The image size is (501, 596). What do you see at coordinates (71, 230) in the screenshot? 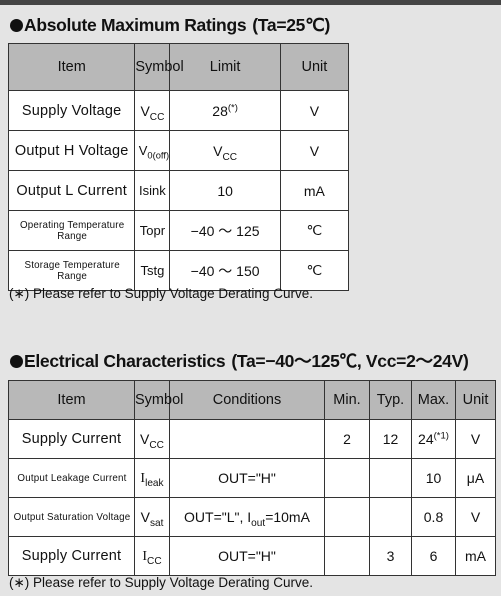
I see `cell-item: Operating Temperature Range` at bounding box center [71, 230].